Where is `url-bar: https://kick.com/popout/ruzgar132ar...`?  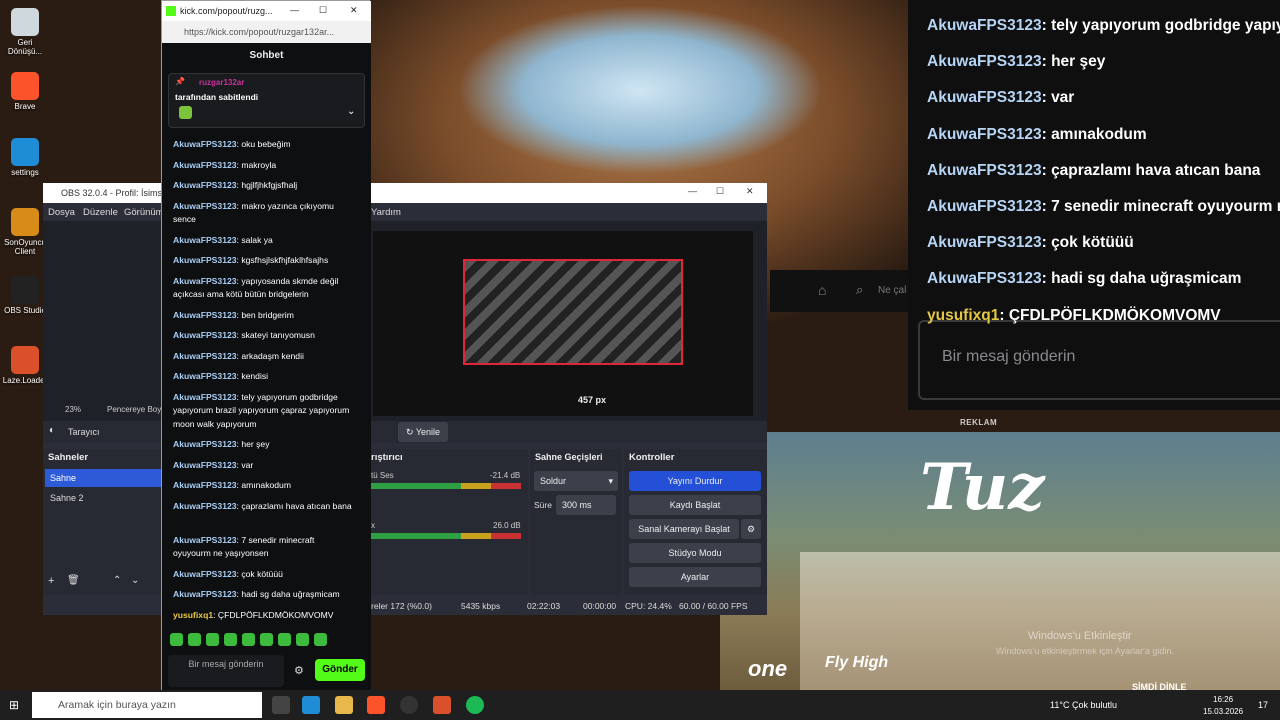 url-bar: https://kick.com/popout/ruzgar132ar... is located at coordinates (266, 32).